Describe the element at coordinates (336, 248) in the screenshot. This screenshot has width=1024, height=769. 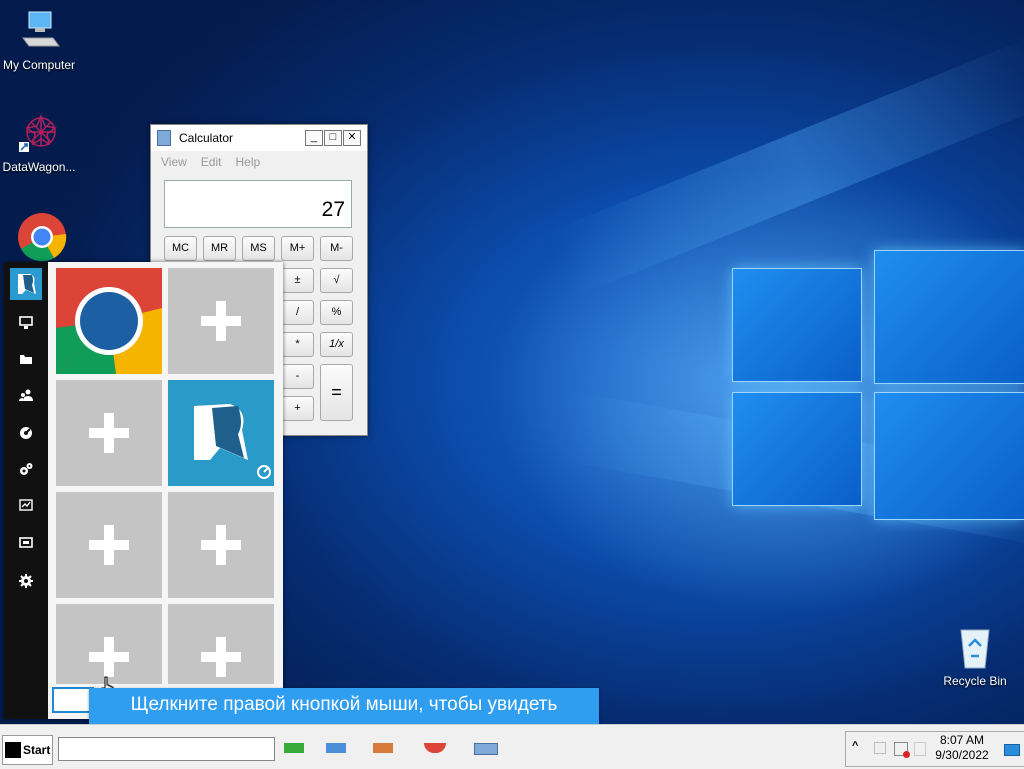
I see `m-minus-button: M-` at that location.